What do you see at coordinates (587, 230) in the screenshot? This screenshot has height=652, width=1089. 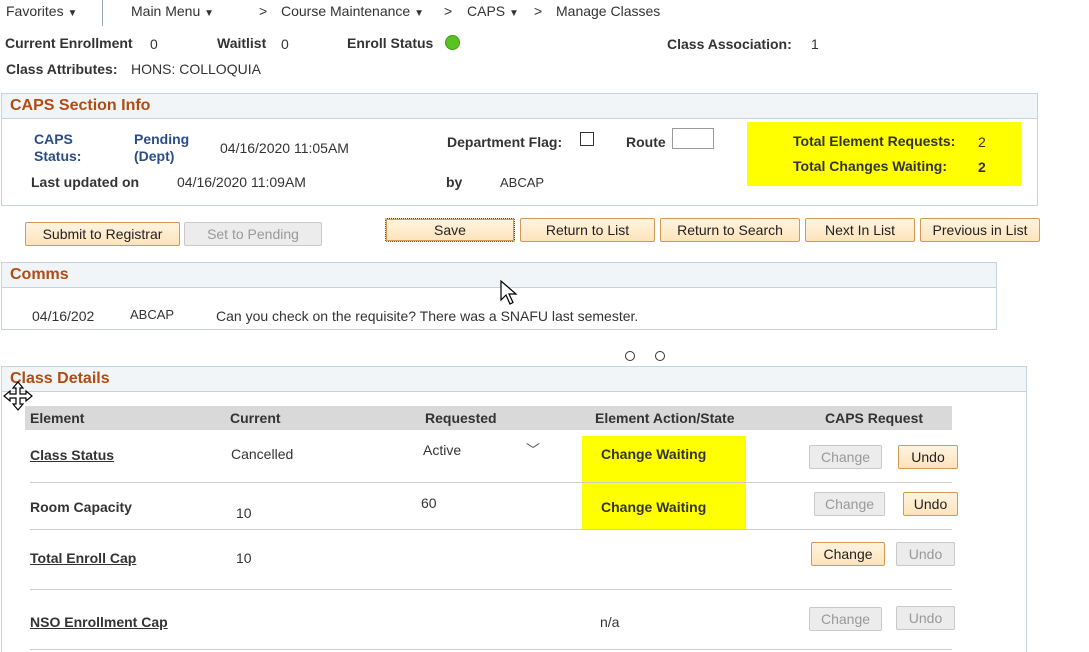 I see `return-to-list-button: Return to List` at bounding box center [587, 230].